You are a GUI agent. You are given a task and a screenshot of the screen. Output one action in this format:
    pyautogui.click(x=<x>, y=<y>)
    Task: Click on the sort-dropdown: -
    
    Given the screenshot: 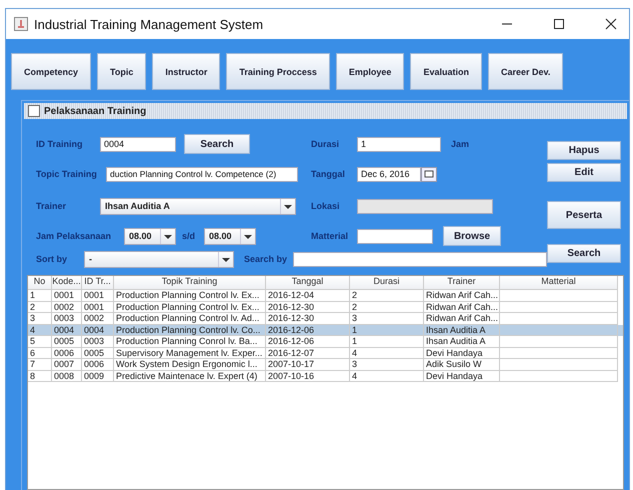 What is the action you would take?
    pyautogui.click(x=159, y=259)
    